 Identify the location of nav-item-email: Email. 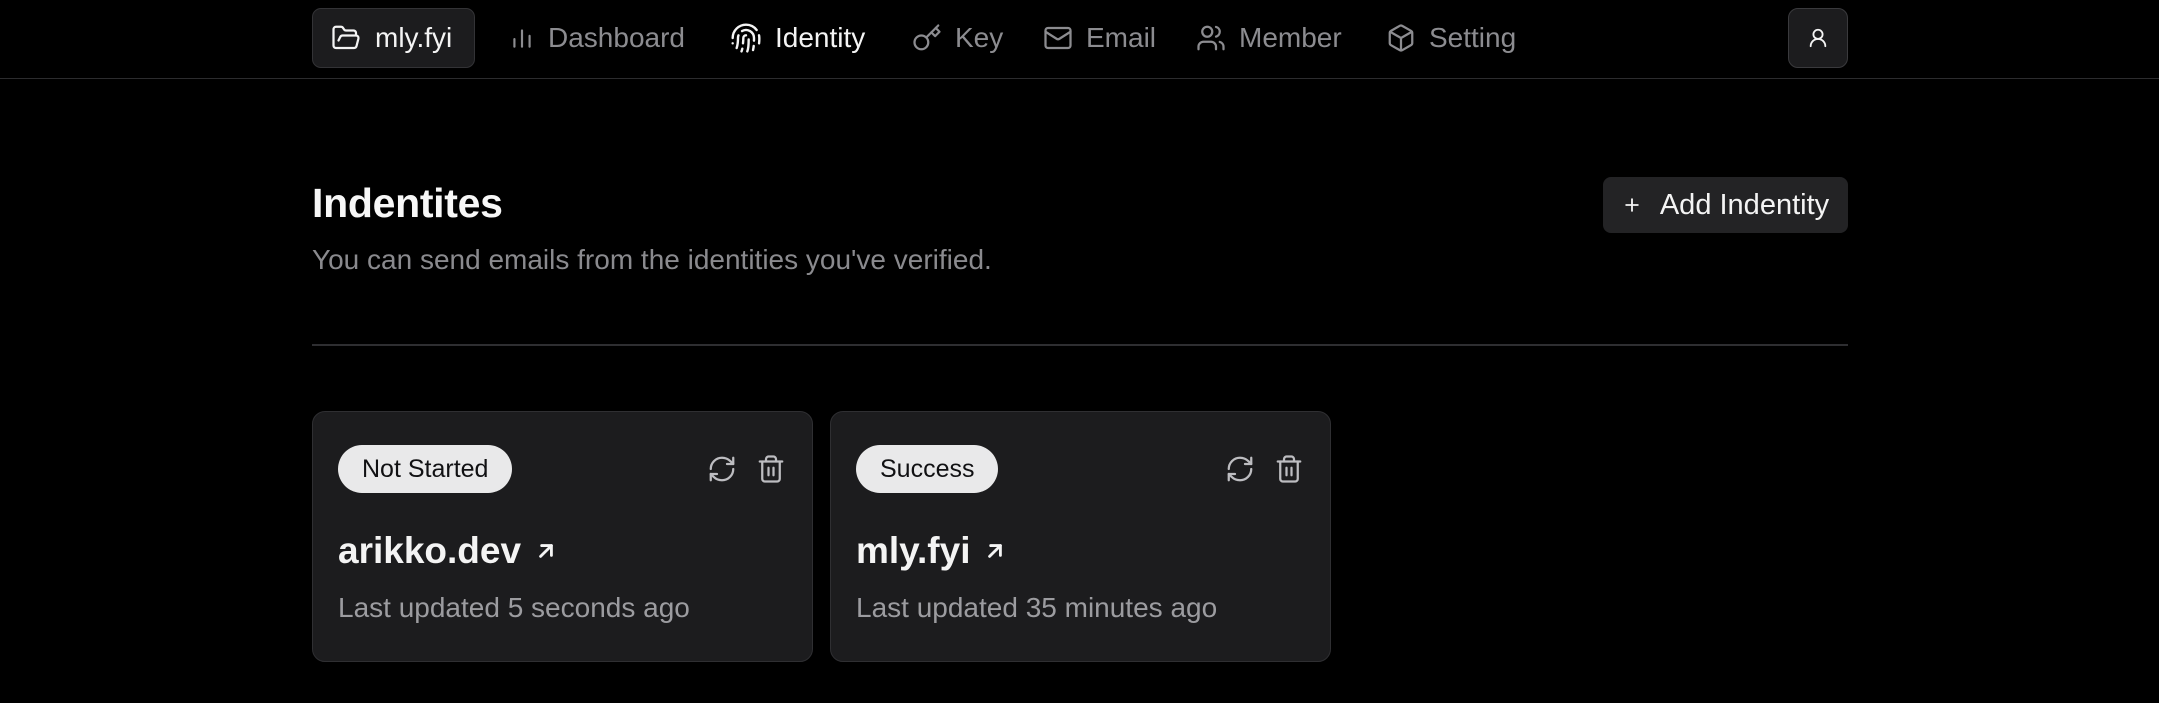
(1099, 38).